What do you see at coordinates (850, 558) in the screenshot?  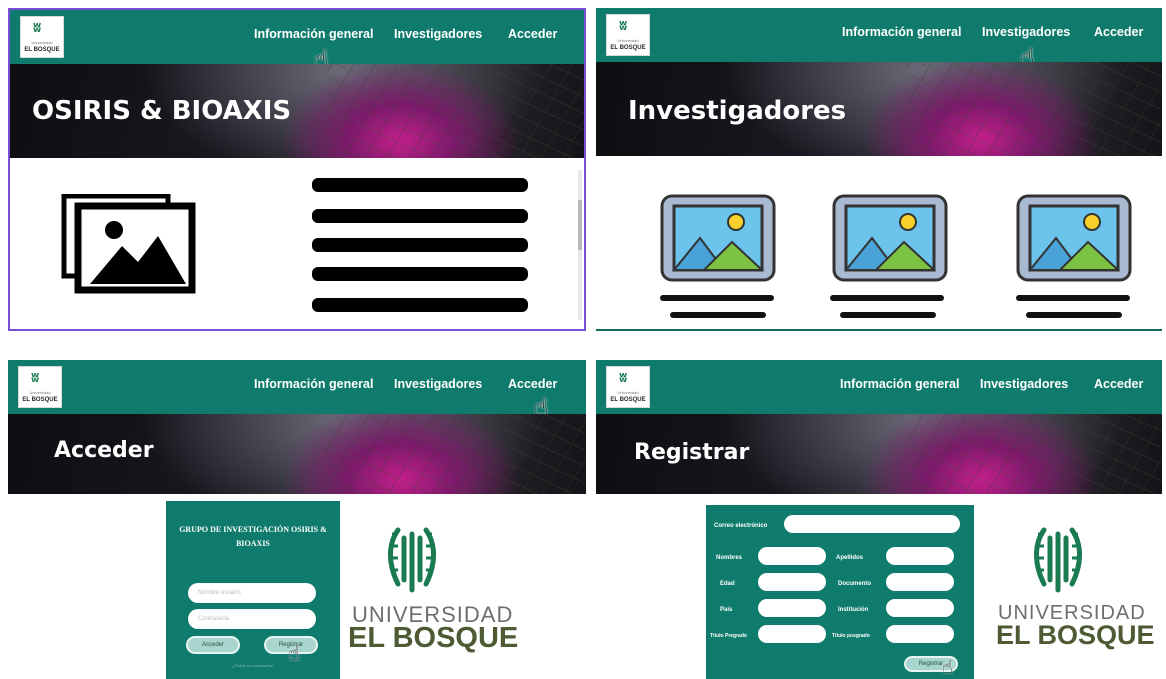 I see `surnames-label: Apellidos` at bounding box center [850, 558].